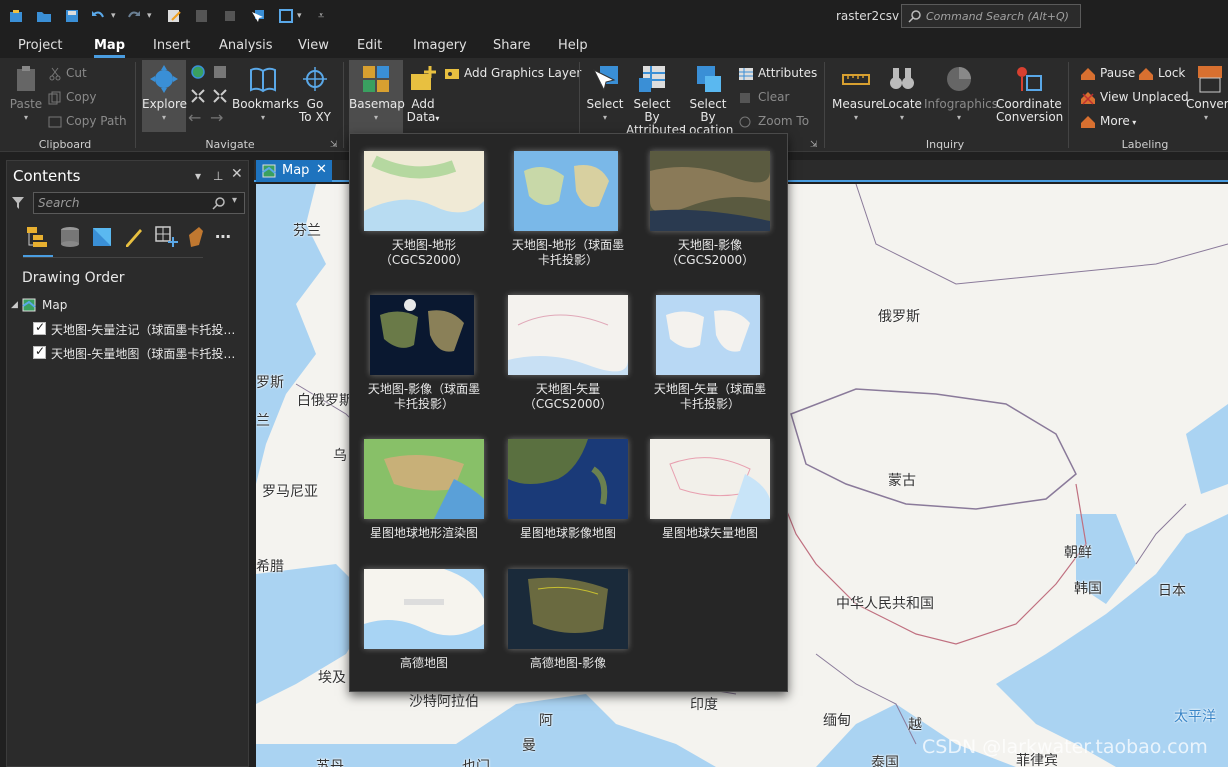  Describe the element at coordinates (198, 96) in the screenshot. I see `zoom-in-fixed-icon` at that location.